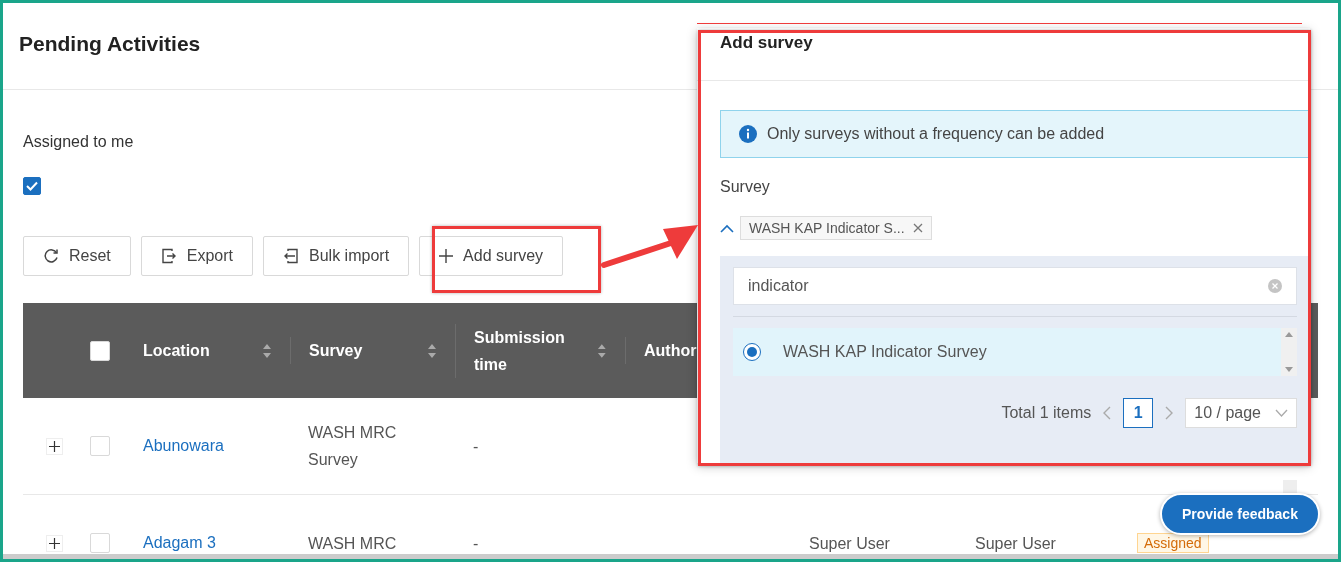  I want to click on chevron-icon, so click(1281, 413).